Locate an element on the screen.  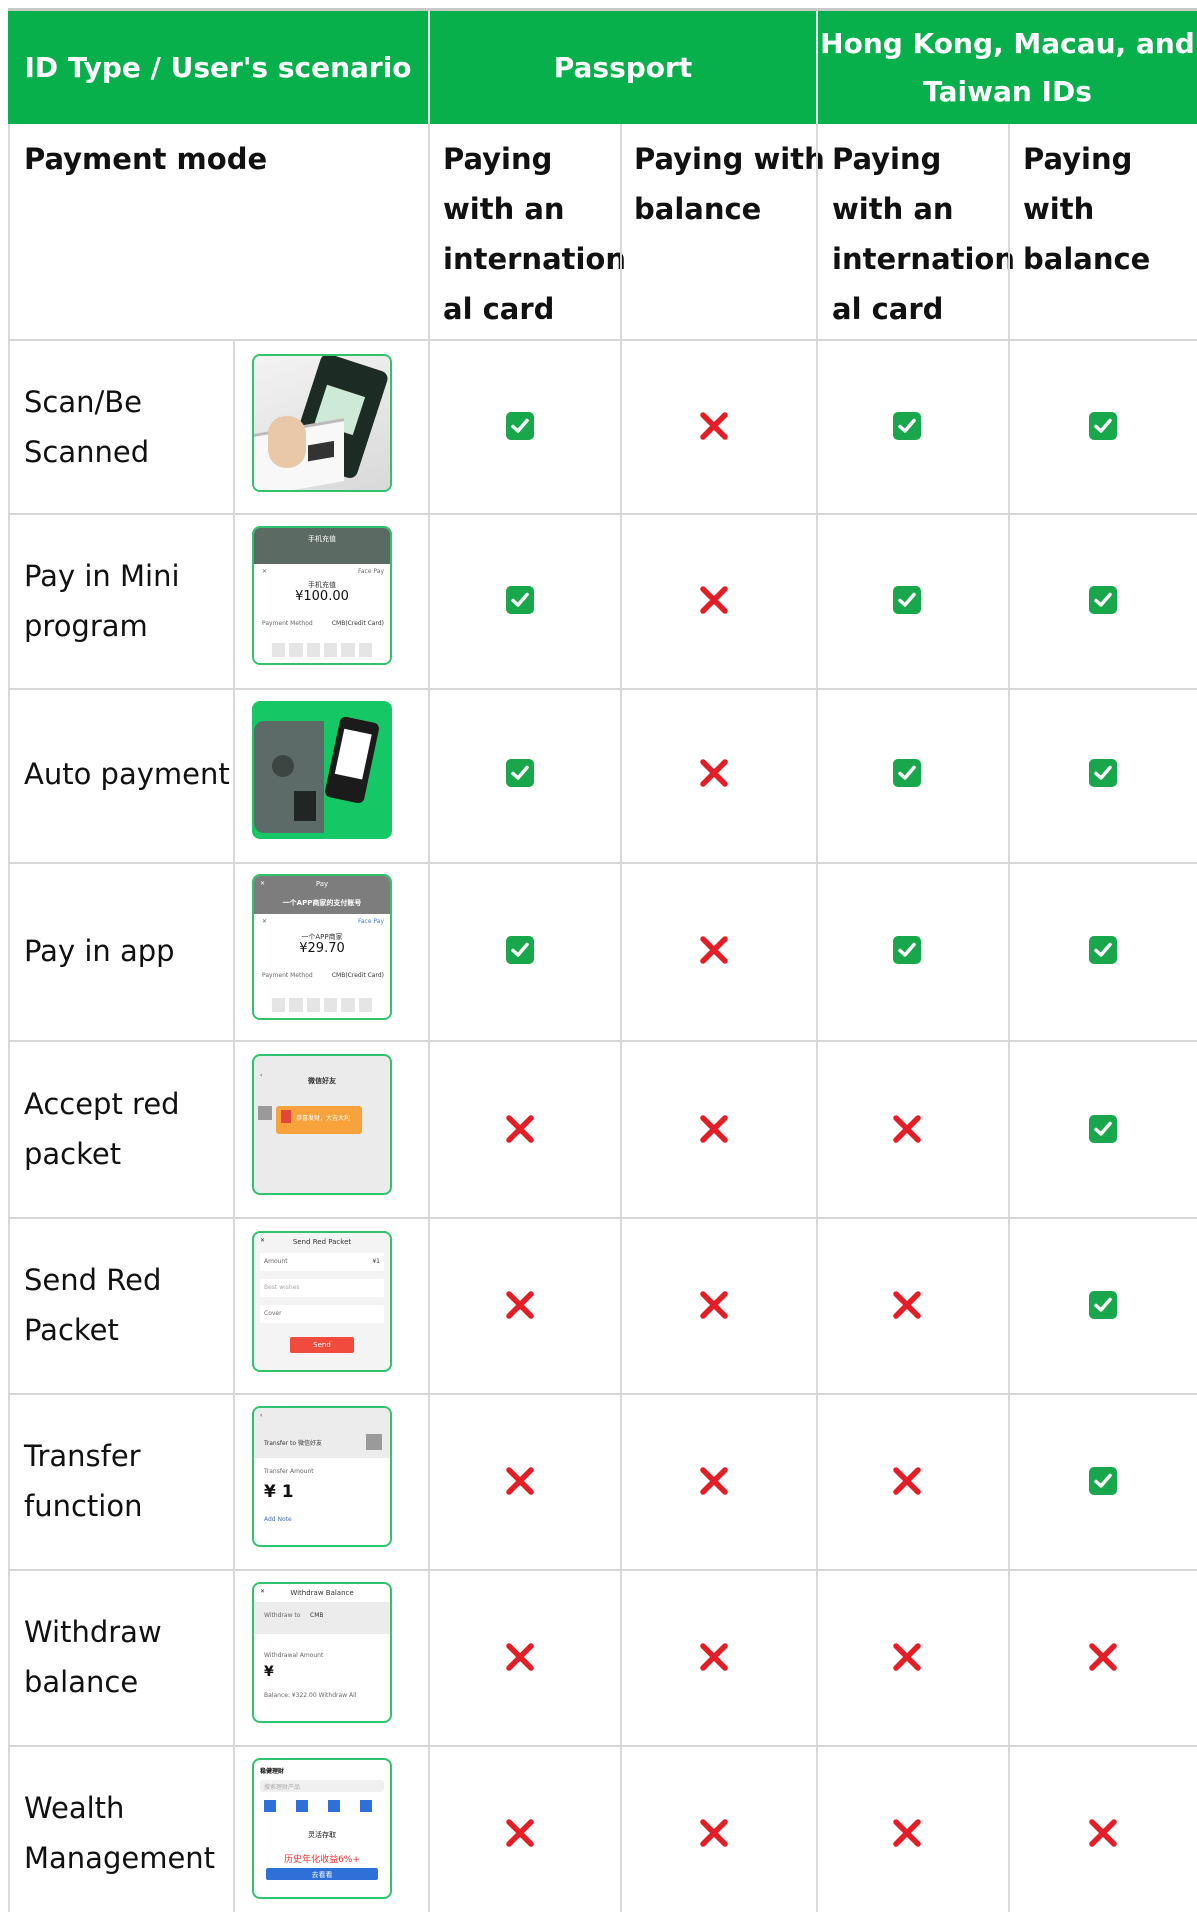
wealth-screen: 稳健理财 搜索理财产品 灵活存取 历史年化收益6%+ 去看看 is located at coordinates (322, 1828).